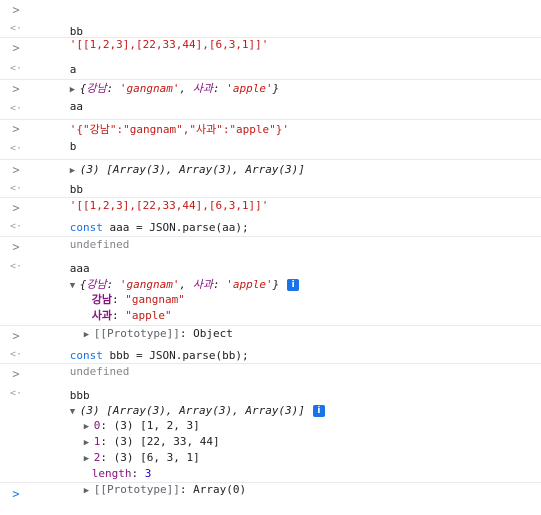 The width and height of the screenshot is (541, 515). I want to click on input-line: > aa, so click(270, 96).